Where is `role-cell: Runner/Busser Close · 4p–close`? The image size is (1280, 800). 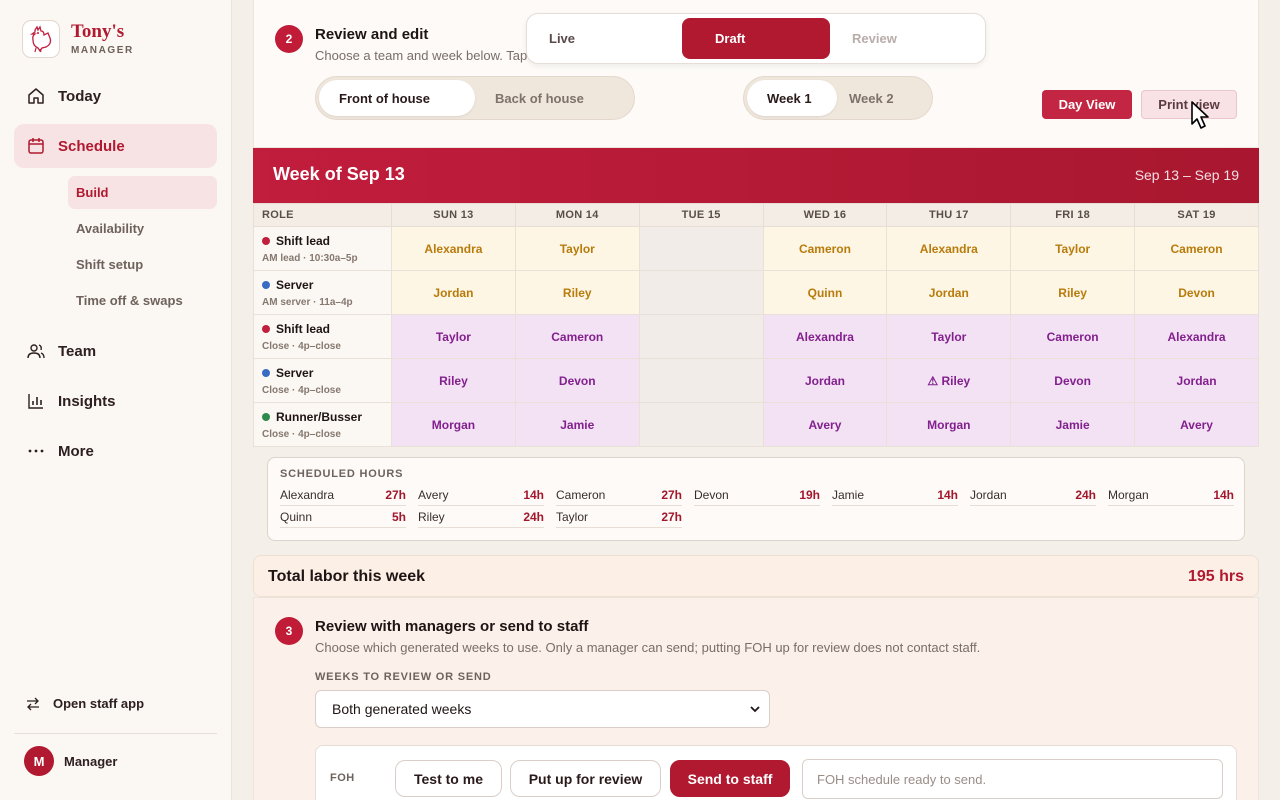 role-cell: Runner/Busser Close · 4p–close is located at coordinates (322, 424).